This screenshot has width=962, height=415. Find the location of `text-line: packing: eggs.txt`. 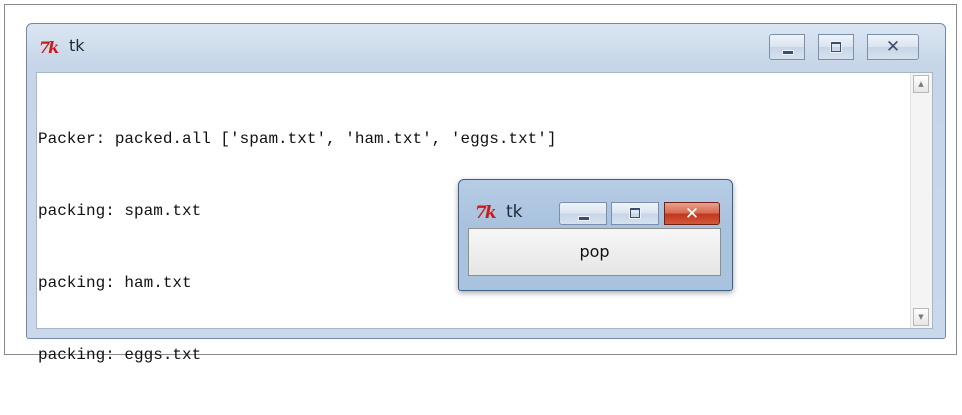

text-line: packing: eggs.txt is located at coordinates (120, 355).